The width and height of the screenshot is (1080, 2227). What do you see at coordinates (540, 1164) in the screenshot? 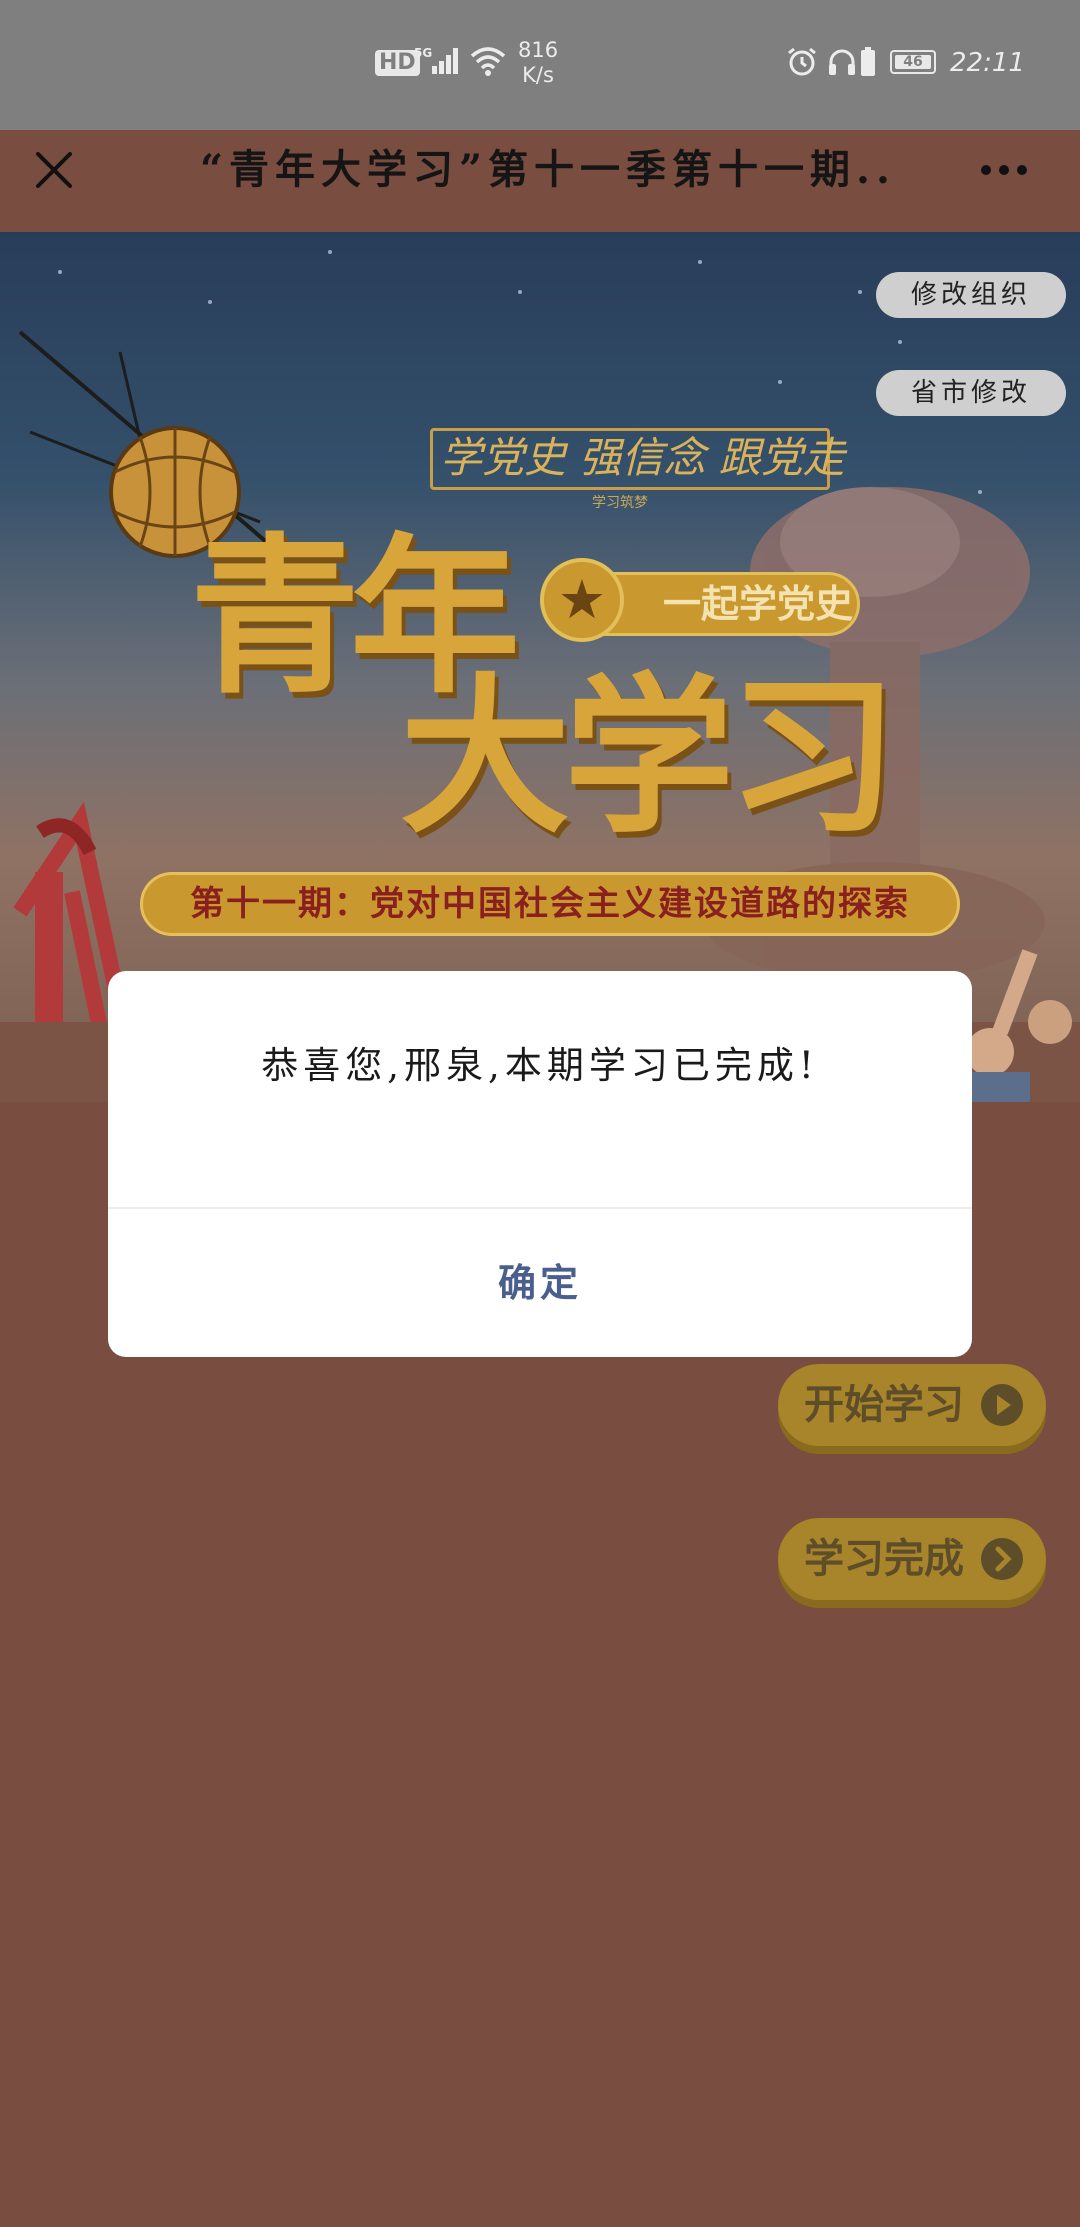
I see `completion-dialog: 恭喜您,邢泉,本期学习已完成! 确定` at bounding box center [540, 1164].